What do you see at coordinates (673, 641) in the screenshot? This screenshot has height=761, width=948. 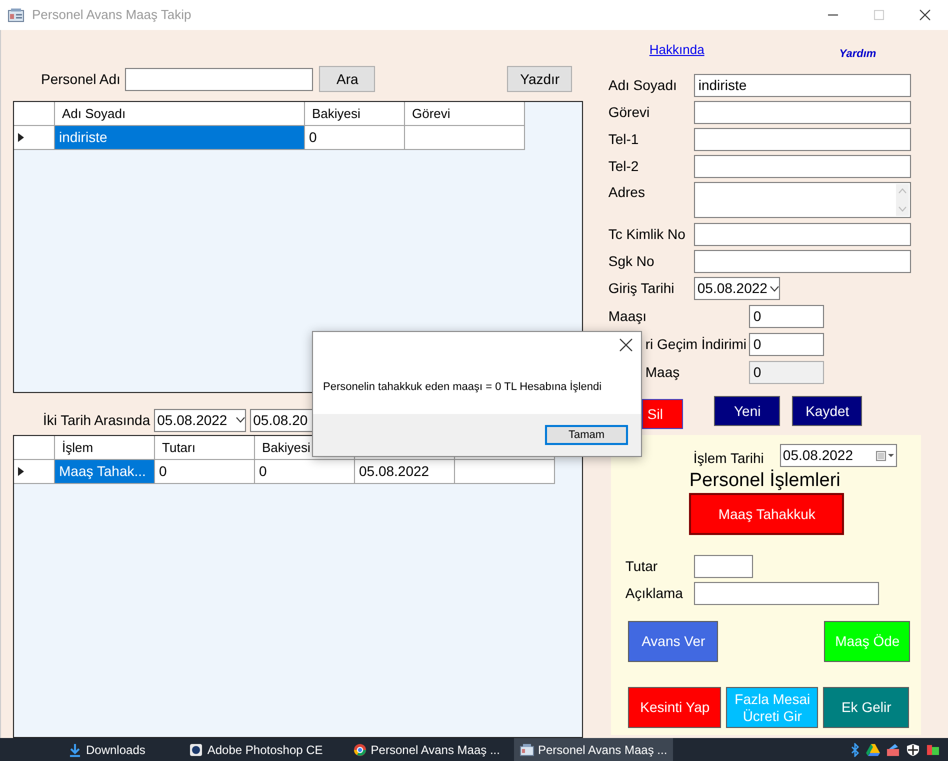 I see `action-button: Avans Ver` at bounding box center [673, 641].